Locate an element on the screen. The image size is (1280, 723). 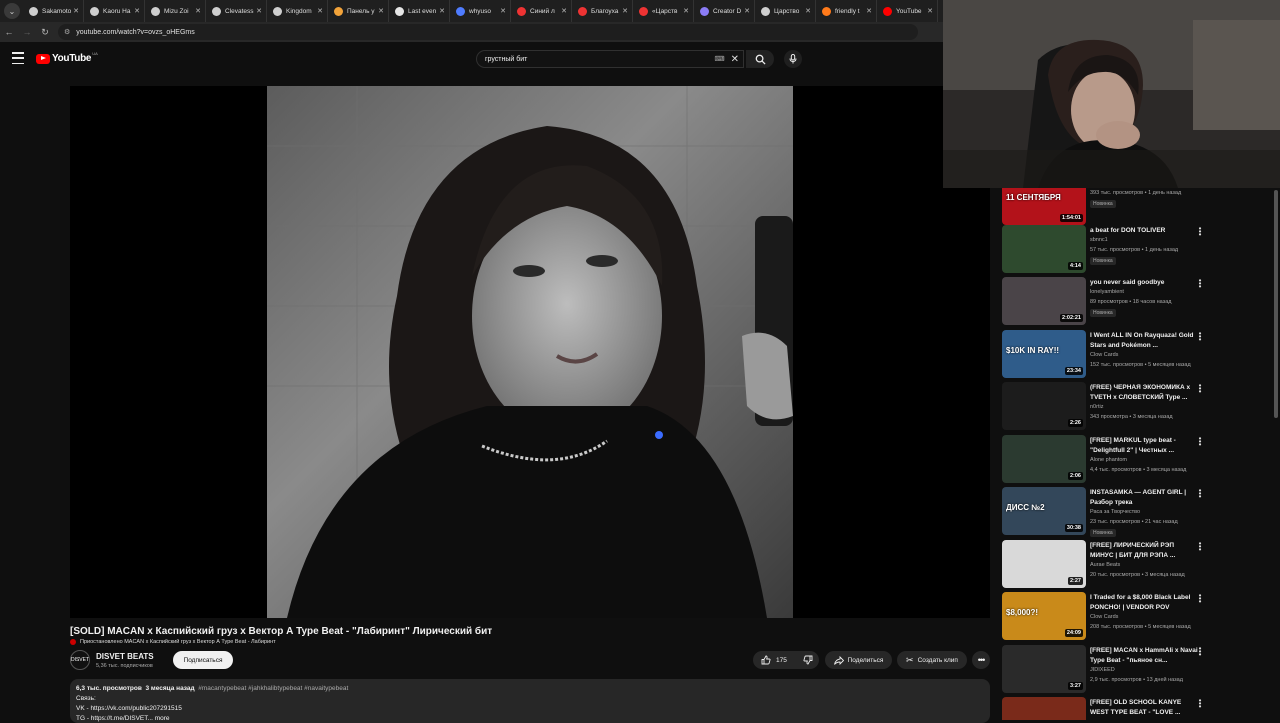
share-button: Поделиться is located at coordinates (858, 660).